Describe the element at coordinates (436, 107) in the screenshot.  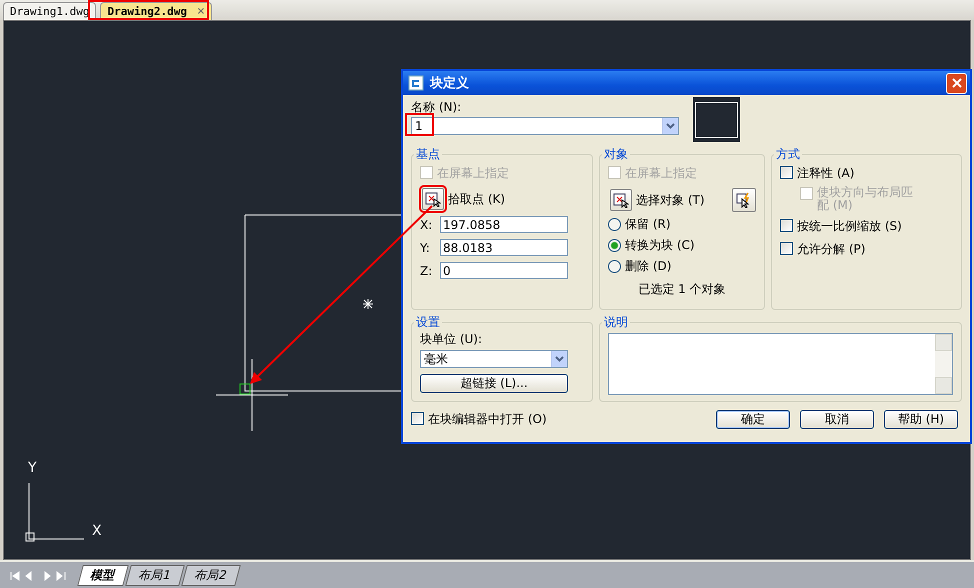
I see `name-label: 名称 (N):` at that location.